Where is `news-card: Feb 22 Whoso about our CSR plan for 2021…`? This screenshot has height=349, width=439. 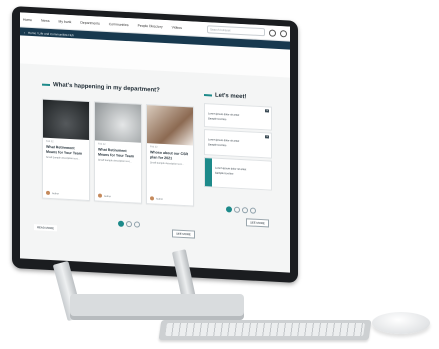
news-card: Feb 22 Whoso about our CSR plan for 2021… is located at coordinates (170, 155).